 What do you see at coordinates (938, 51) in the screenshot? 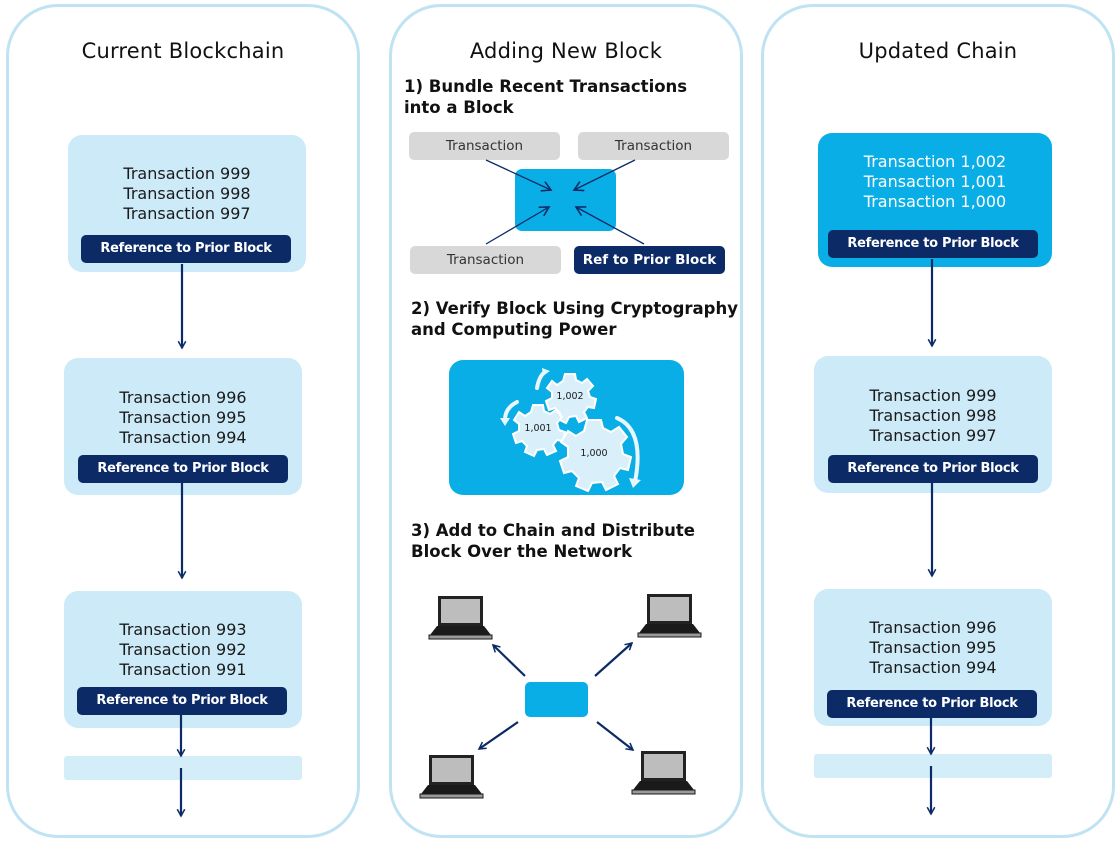
I see `panel-title-updated: Updated Chain` at bounding box center [938, 51].